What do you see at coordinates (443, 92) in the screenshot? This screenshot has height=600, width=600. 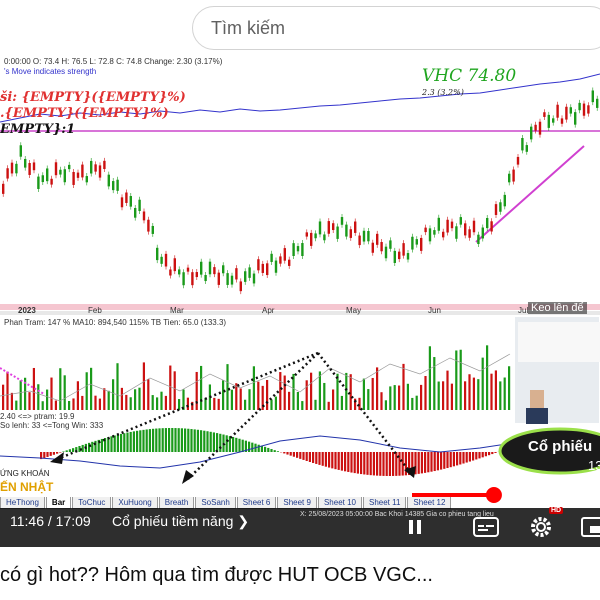 I see `ticker-change: 2.3 (3.2%)` at bounding box center [443, 92].